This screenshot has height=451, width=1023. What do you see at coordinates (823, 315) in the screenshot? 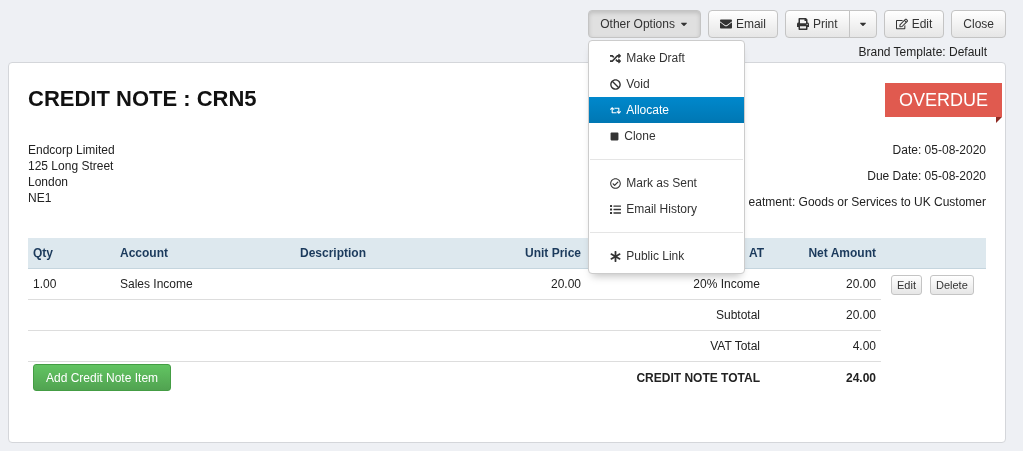
I see `total-value: 20.00` at bounding box center [823, 315].